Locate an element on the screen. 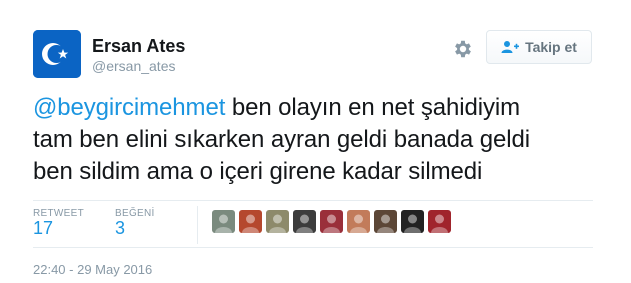  profile-avatar is located at coordinates (57, 54).